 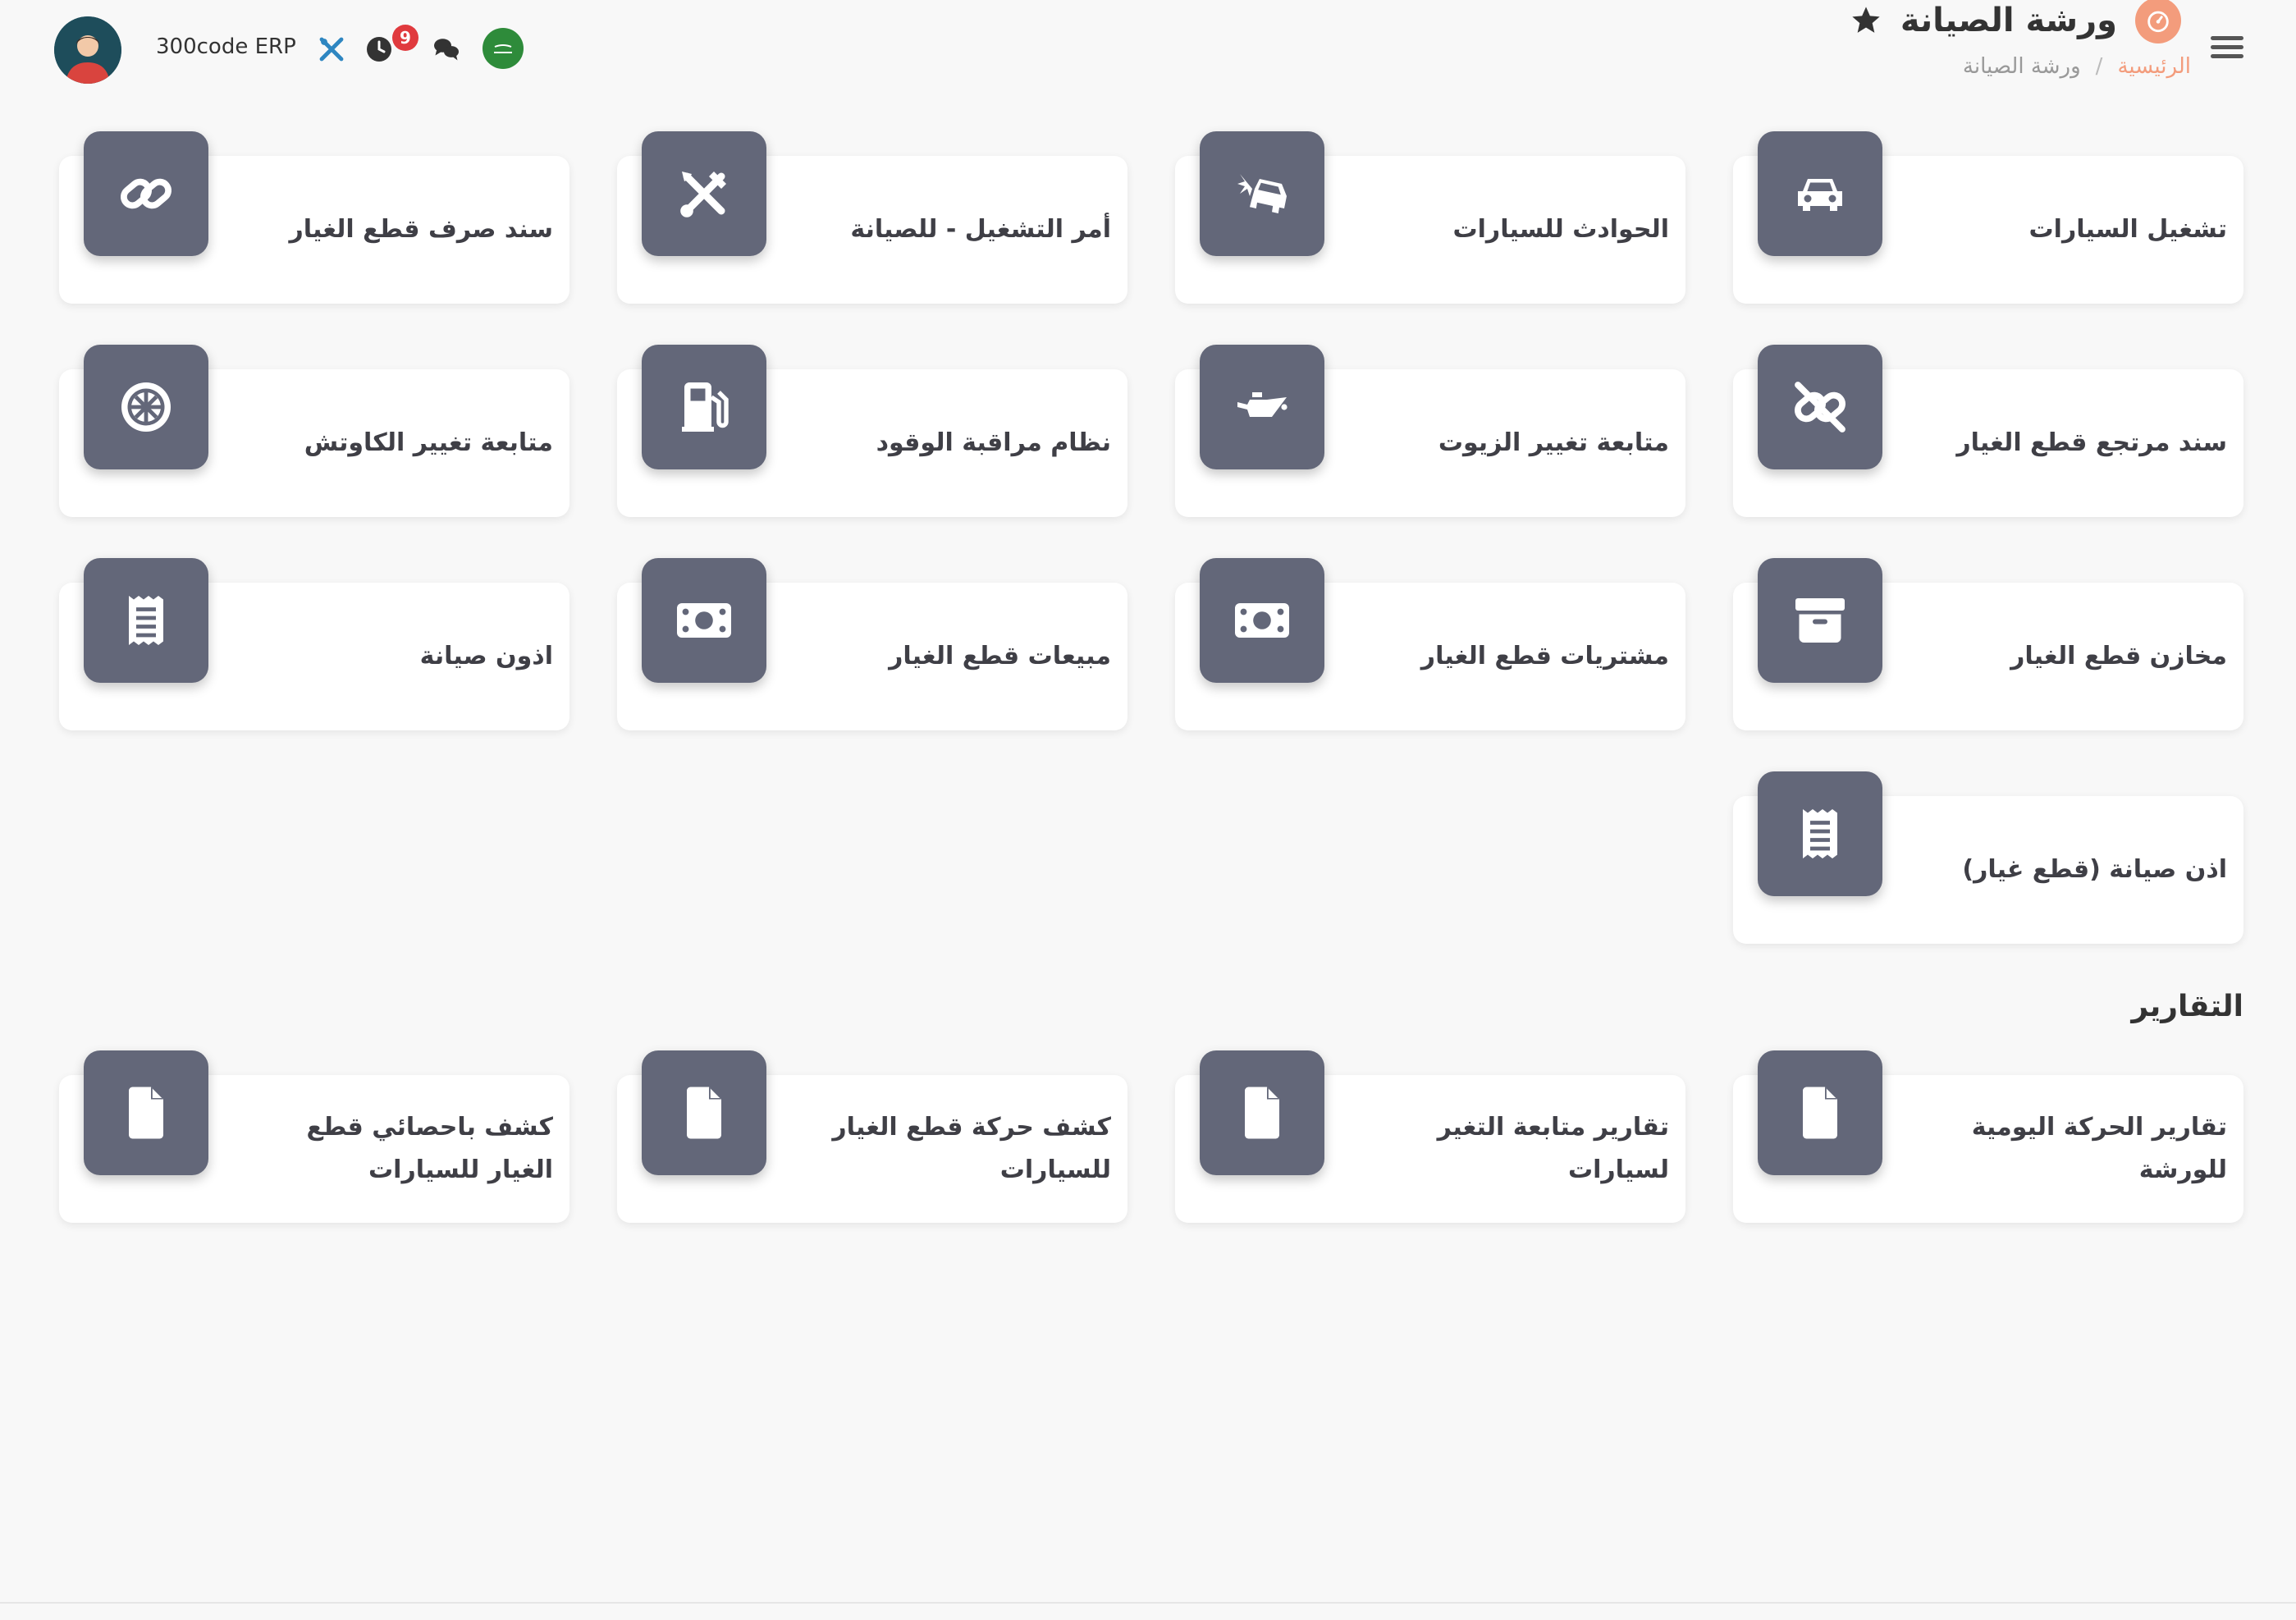 I want to click on card-car-operation: تشغيل السيارات, so click(x=1988, y=217).